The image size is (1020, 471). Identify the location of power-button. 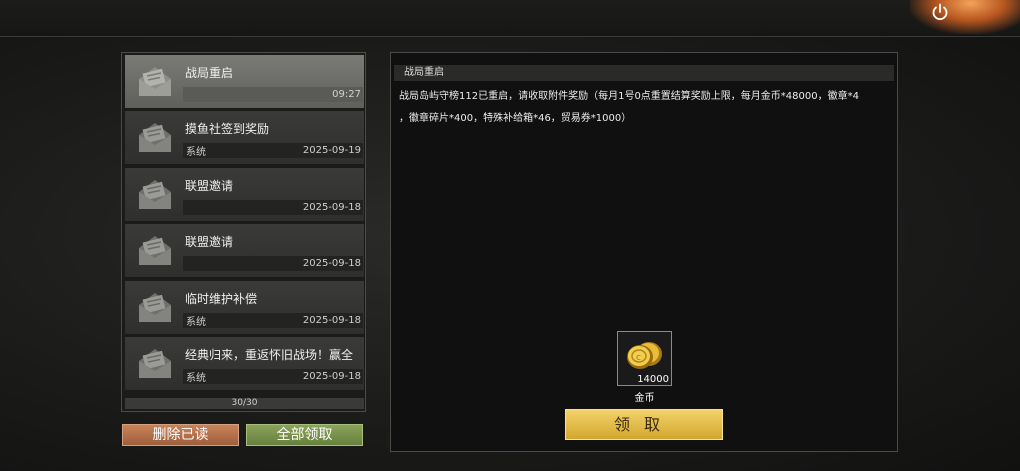
(940, 12).